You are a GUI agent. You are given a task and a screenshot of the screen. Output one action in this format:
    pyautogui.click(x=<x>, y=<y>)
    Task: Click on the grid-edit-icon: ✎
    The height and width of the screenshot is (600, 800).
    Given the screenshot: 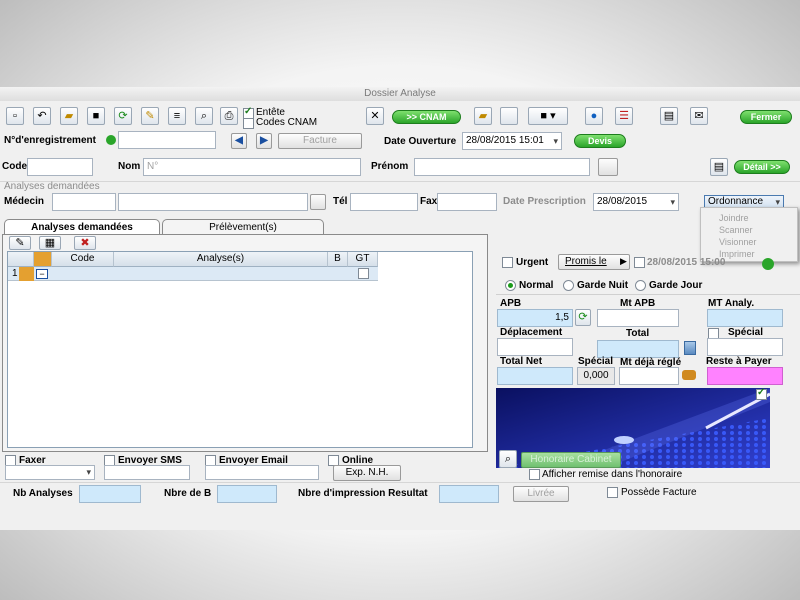 What is the action you would take?
    pyautogui.click(x=20, y=243)
    